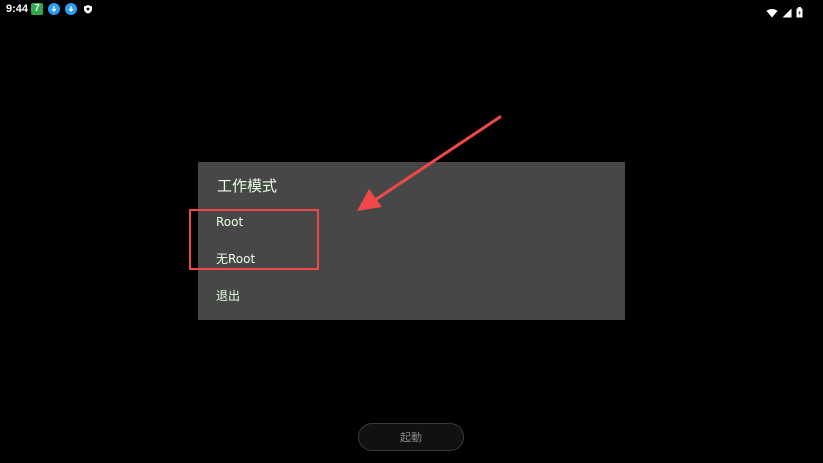  I want to click on status-time: 9:44, so click(17, 9).